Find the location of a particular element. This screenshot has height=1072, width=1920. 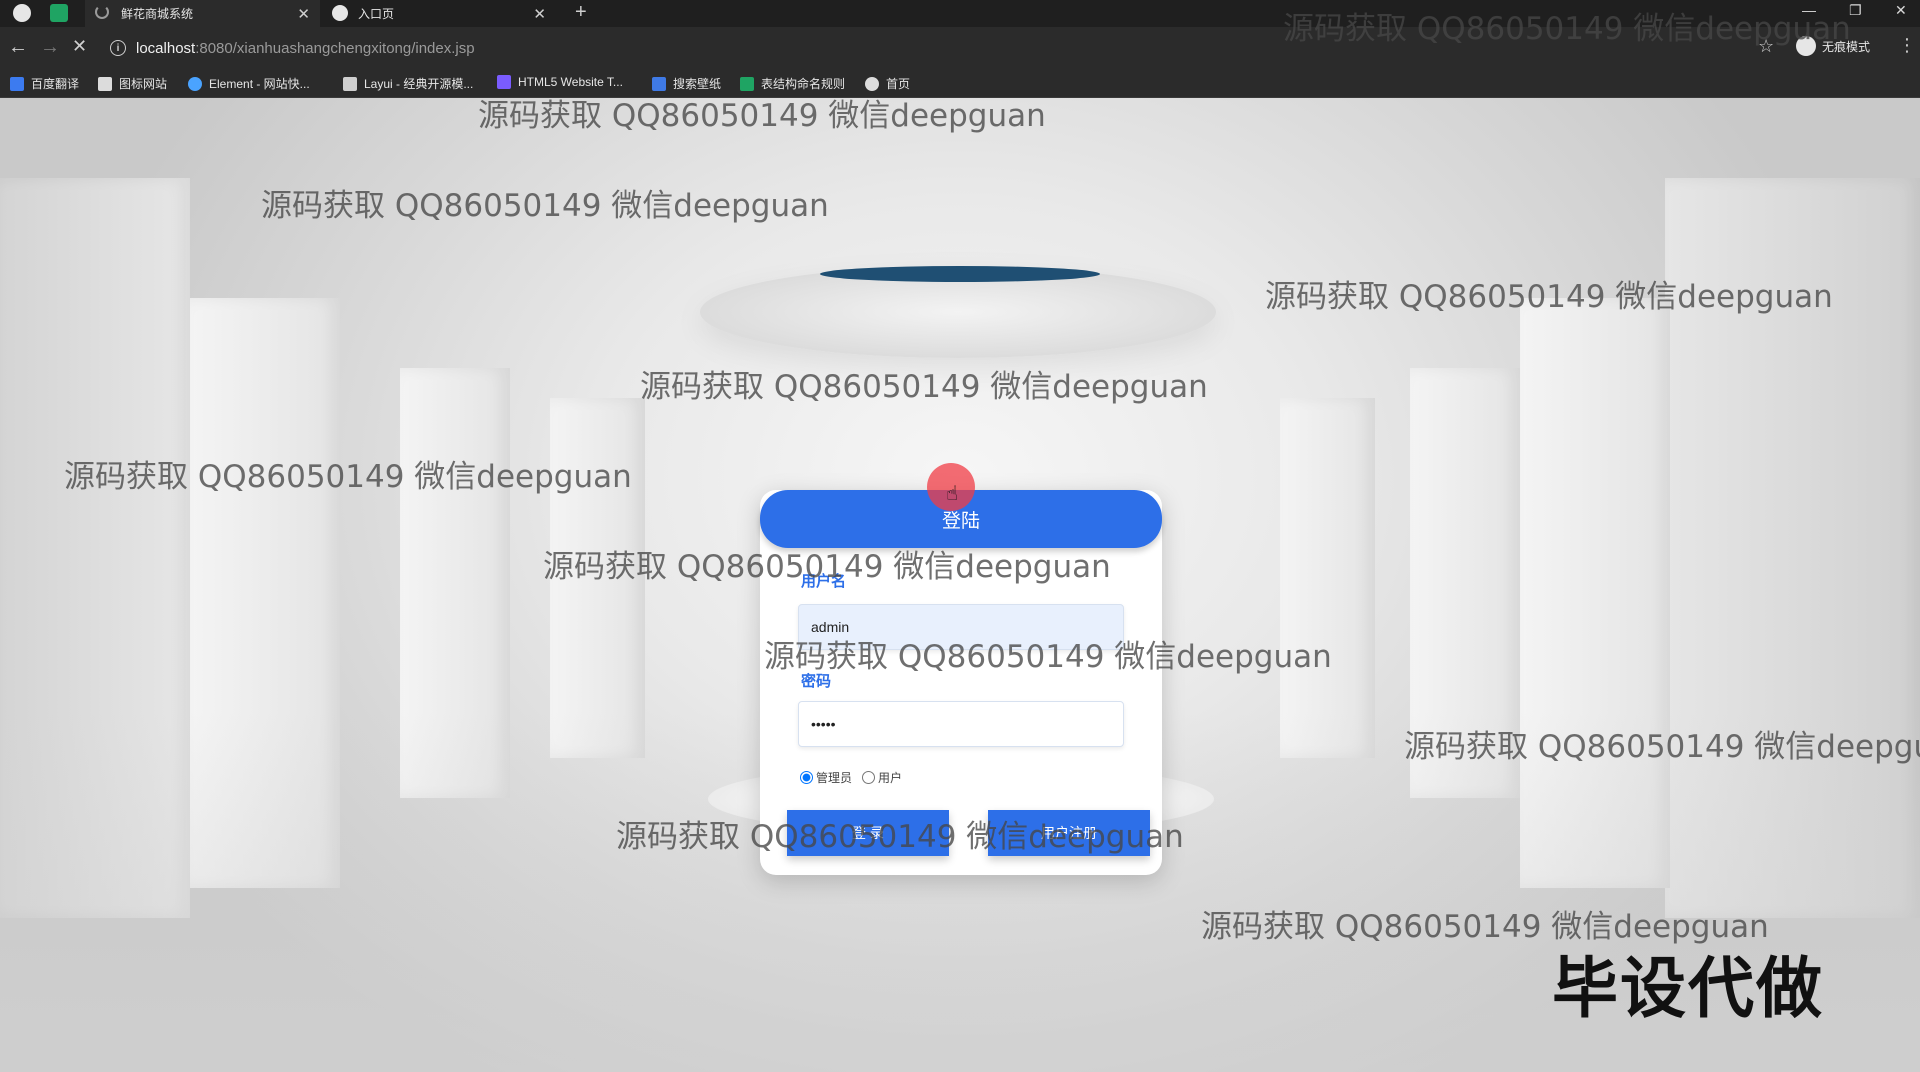

pillar is located at coordinates (1327, 578).